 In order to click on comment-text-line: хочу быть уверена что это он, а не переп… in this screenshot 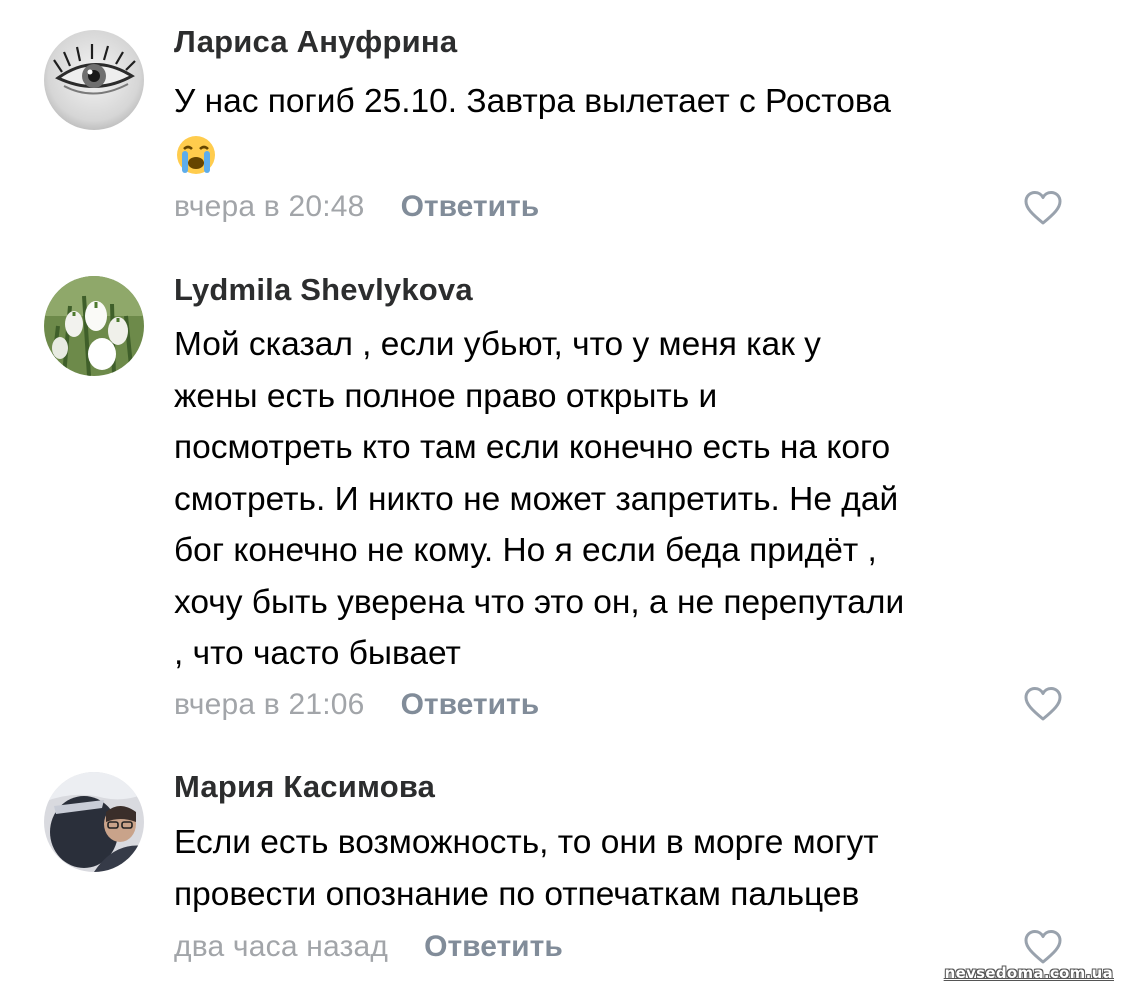, I will do `click(539, 602)`.